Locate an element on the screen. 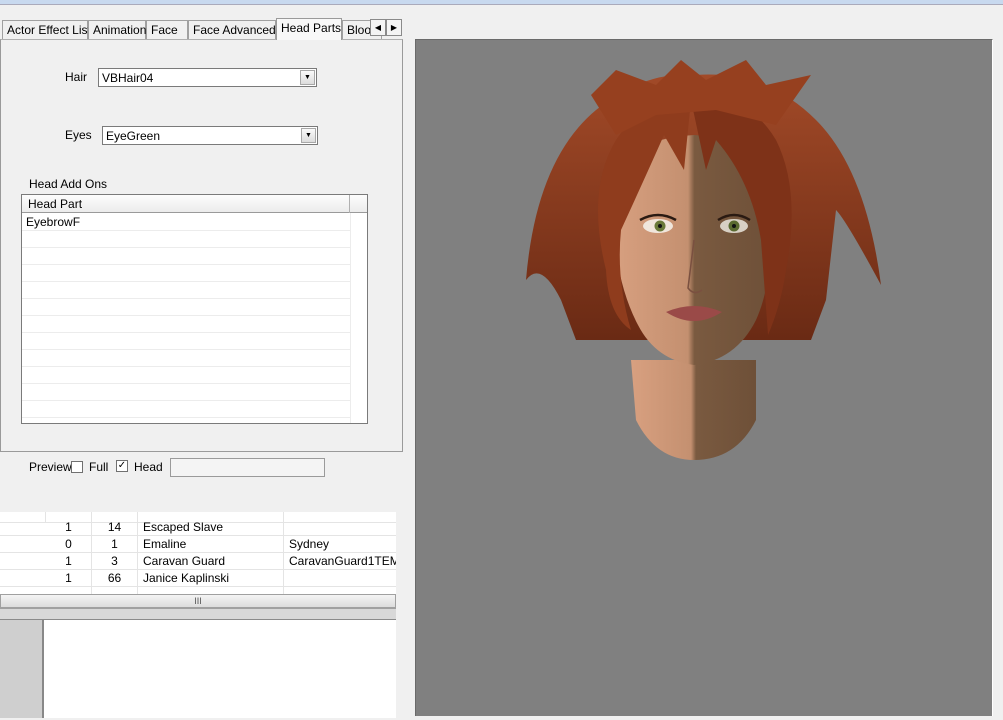  list-item: EyebrowF is located at coordinates (186, 222).